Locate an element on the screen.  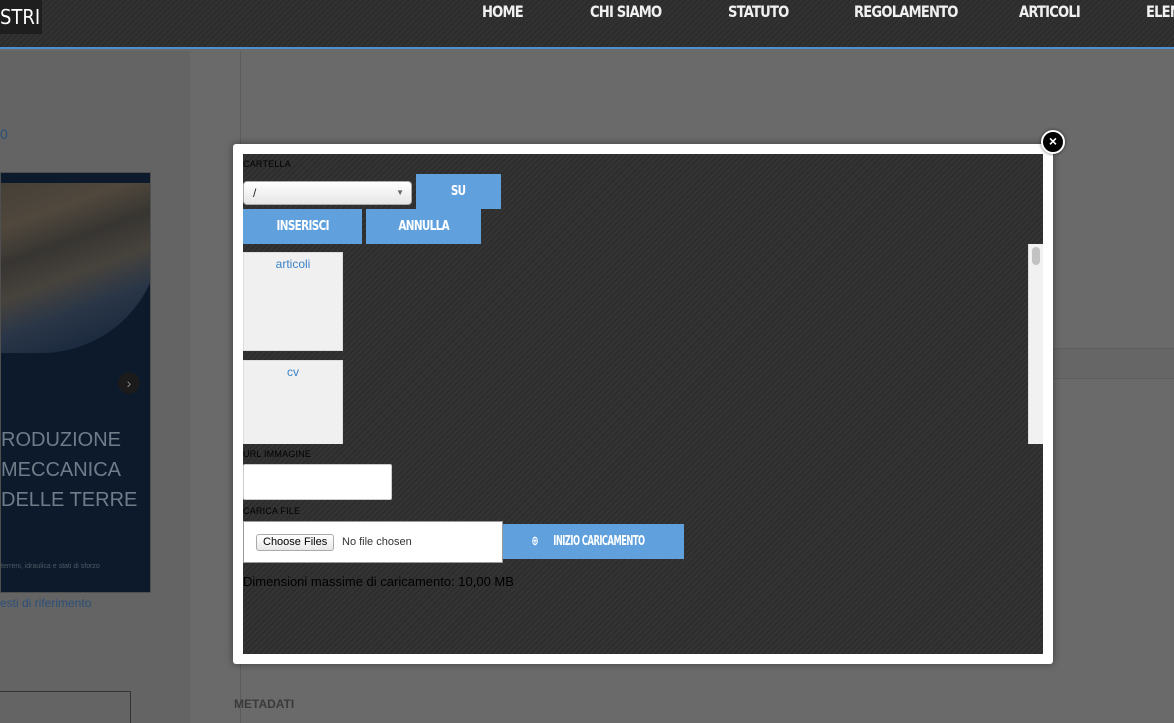
folder-select-value: / is located at coordinates (255, 193).